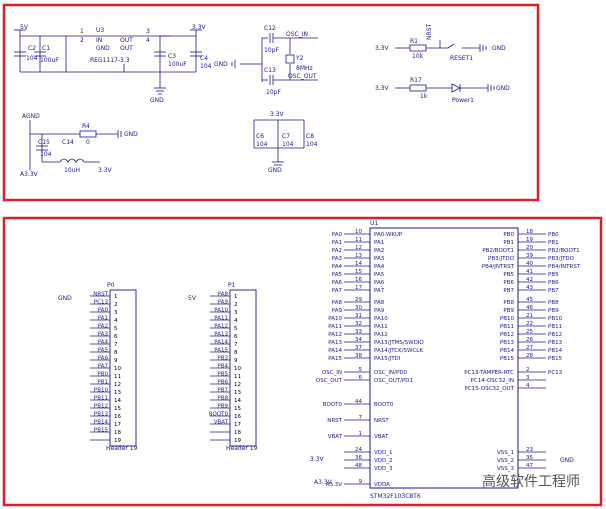 This screenshot has width=606, height=509. Describe the element at coordinates (416, 80) in the screenshot. I see `r17-ref: R17` at that location.